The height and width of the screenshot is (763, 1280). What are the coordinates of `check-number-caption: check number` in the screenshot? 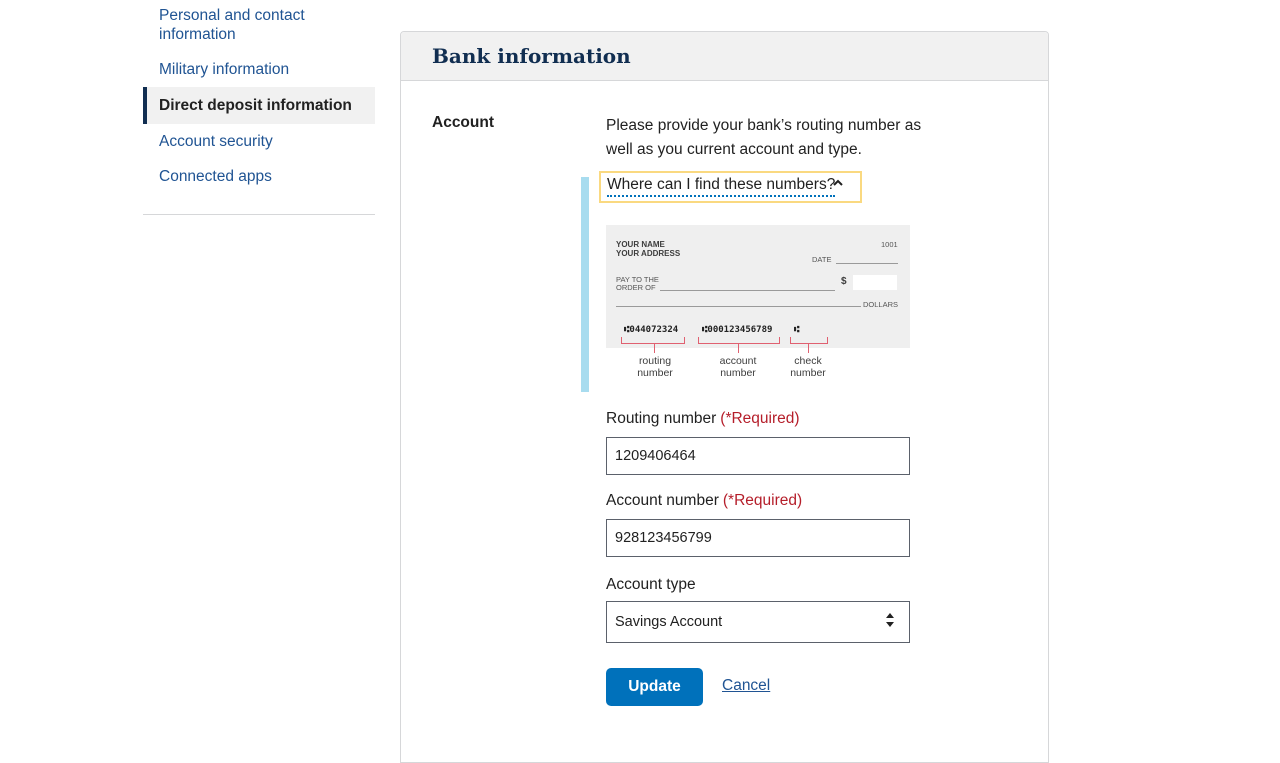 It's located at (808, 367).